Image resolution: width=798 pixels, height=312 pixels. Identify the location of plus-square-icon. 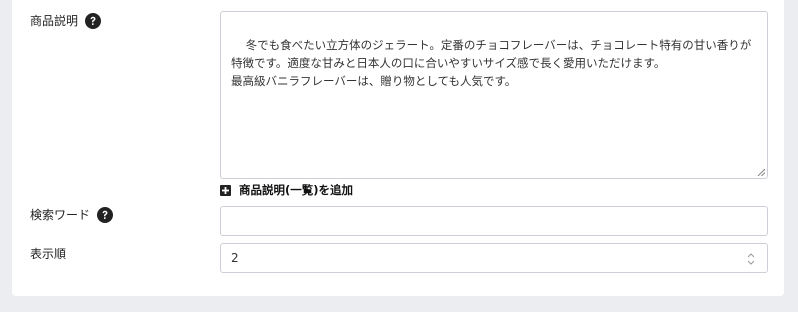
(225, 190).